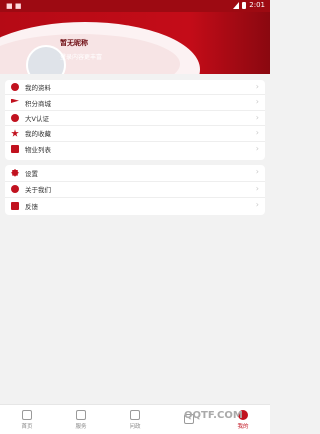  What do you see at coordinates (15, 189) in the screenshot?
I see `info-icon` at bounding box center [15, 189].